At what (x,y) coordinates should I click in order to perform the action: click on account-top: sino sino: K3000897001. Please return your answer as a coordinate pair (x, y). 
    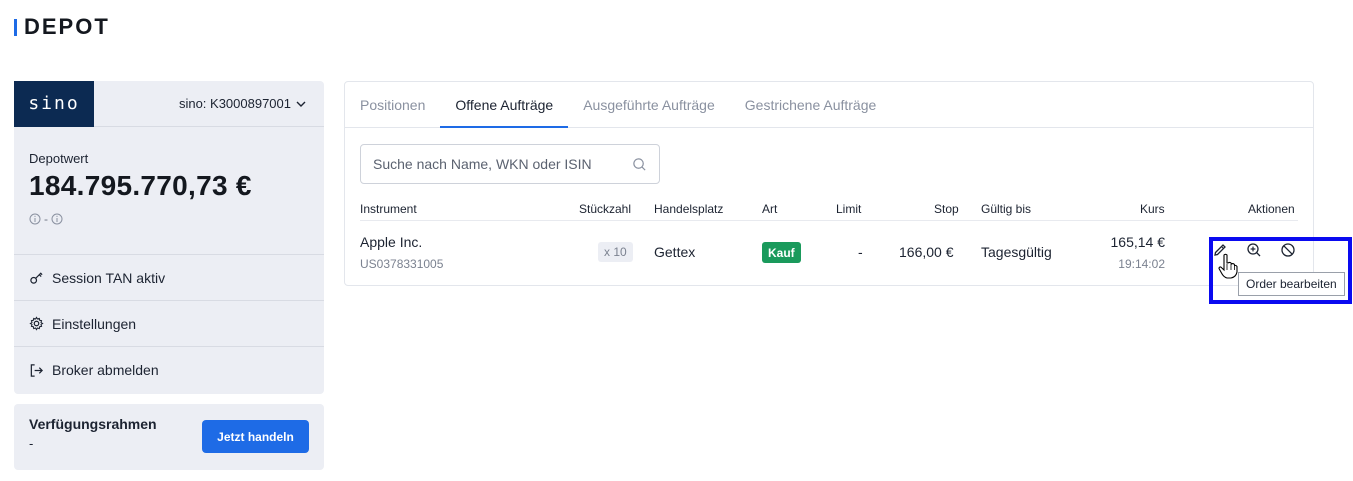
    Looking at the image, I should click on (169, 103).